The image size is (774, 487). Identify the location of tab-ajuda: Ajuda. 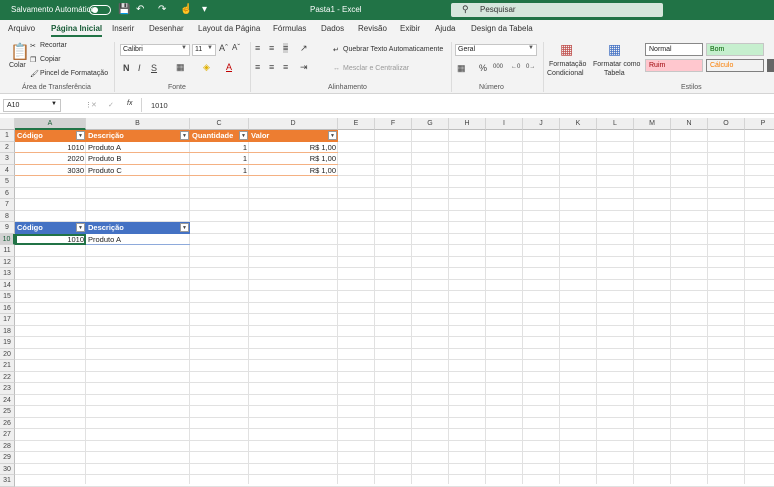
(445, 28).